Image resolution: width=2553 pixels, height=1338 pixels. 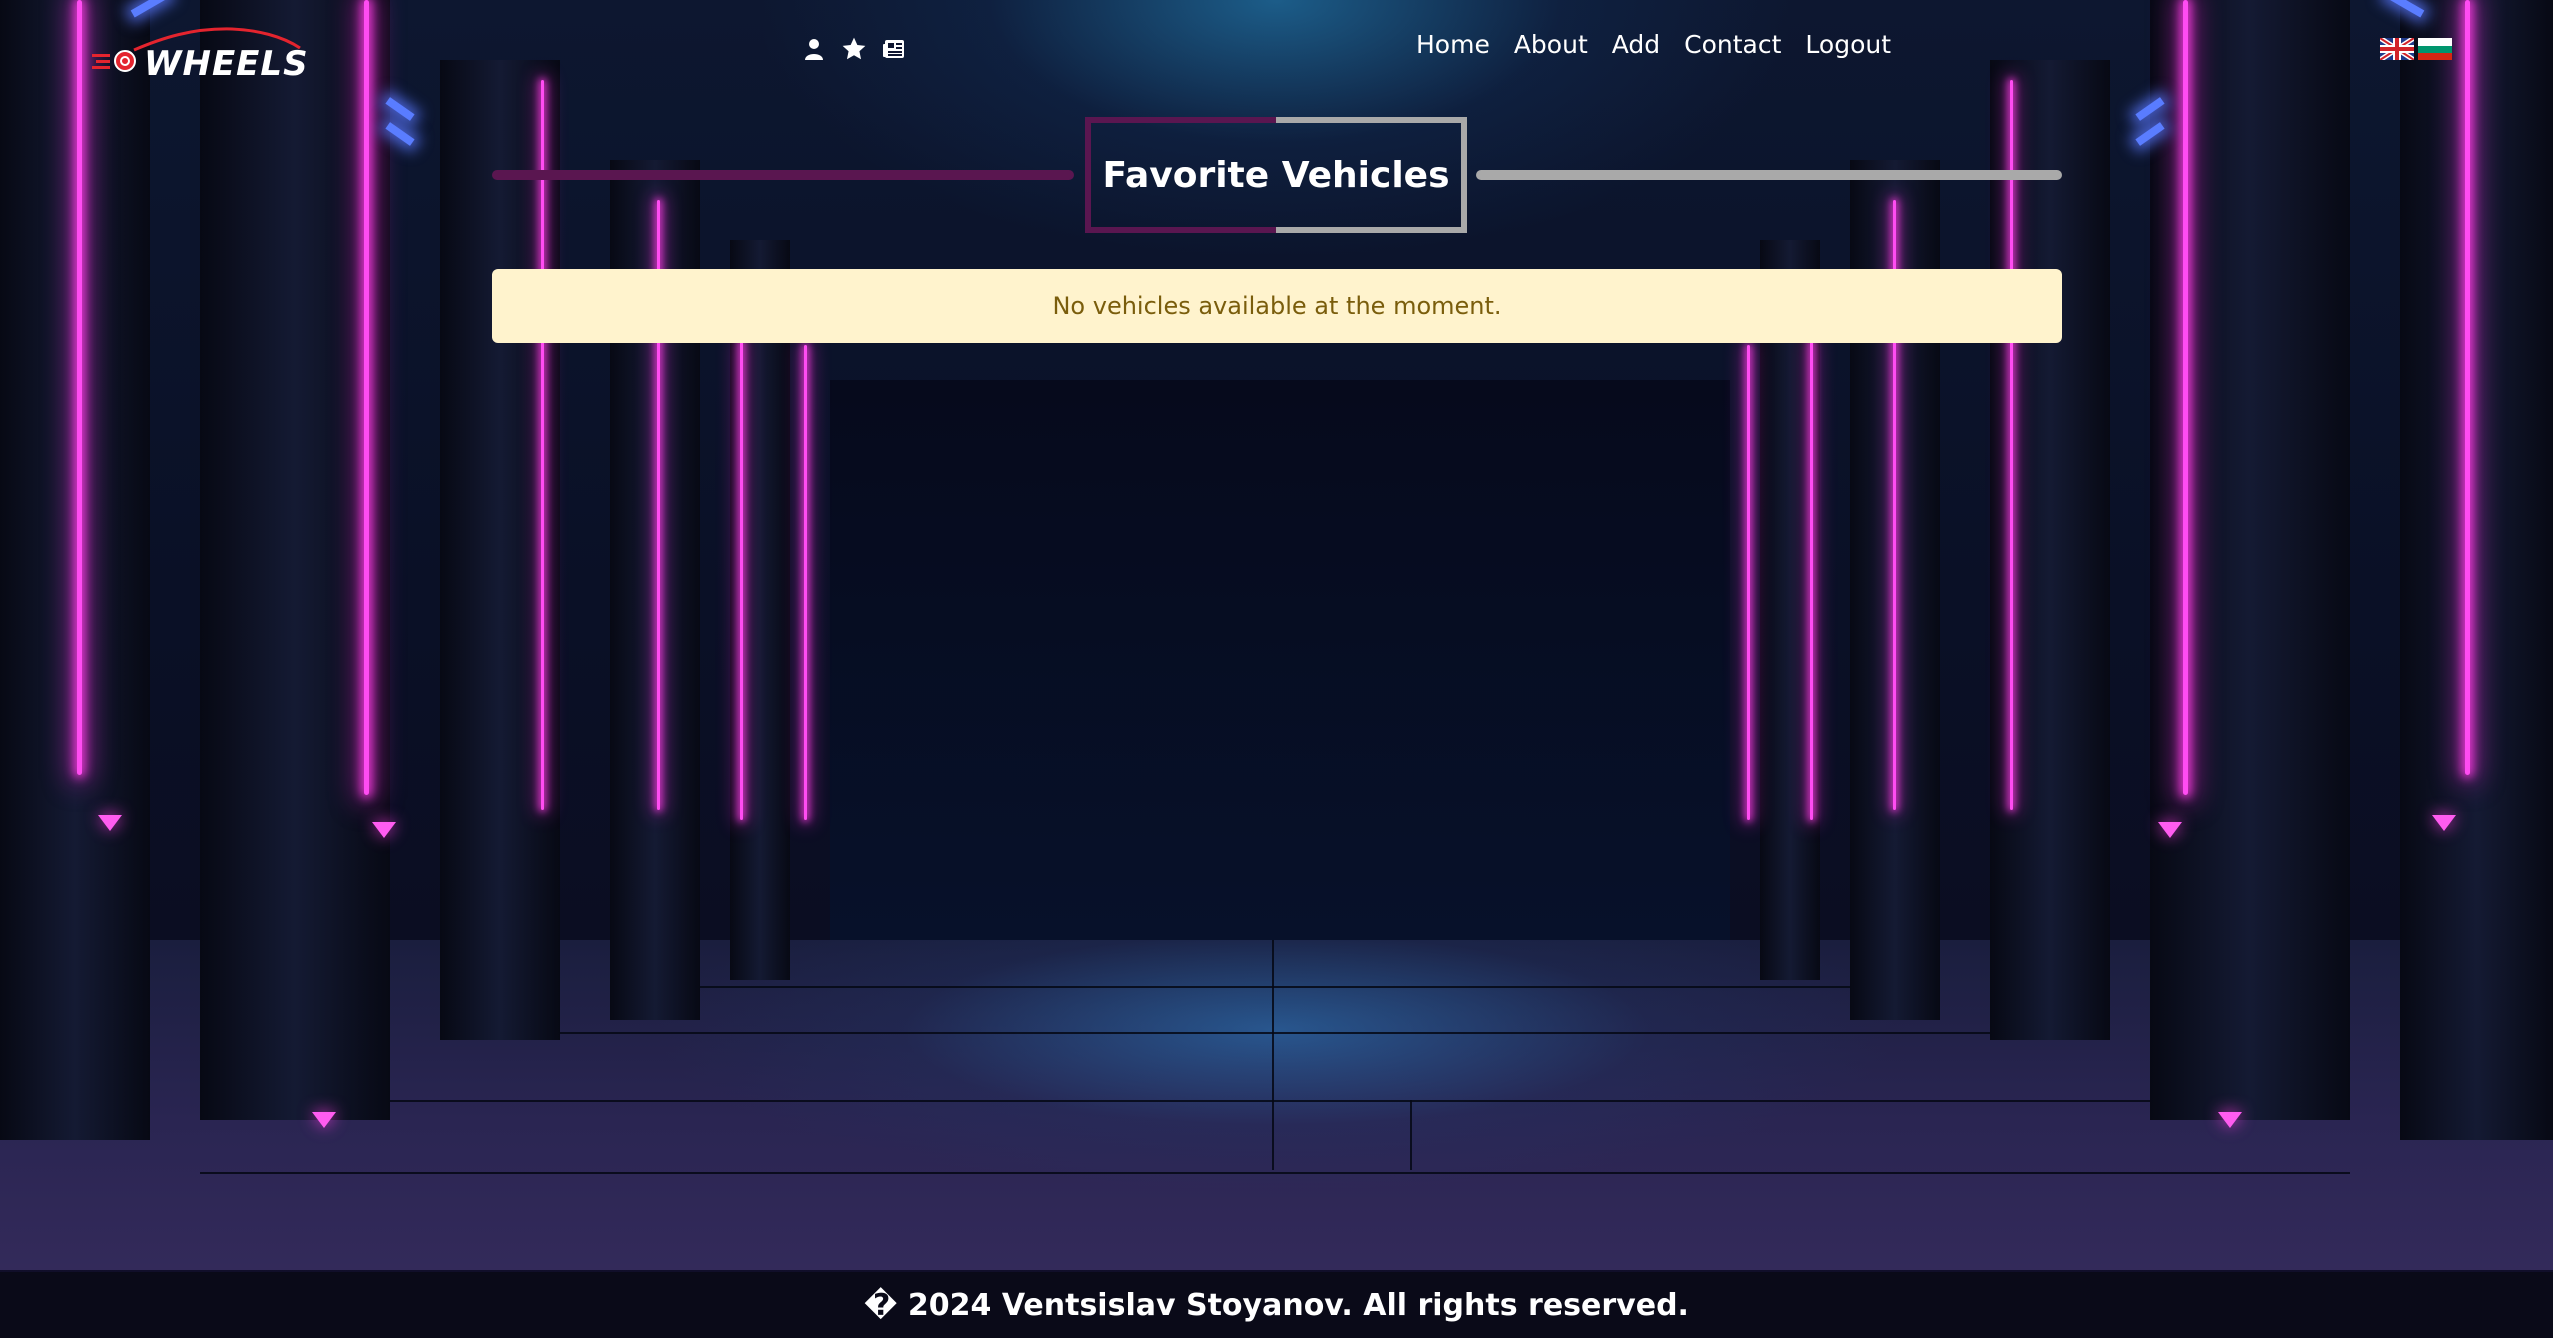 What do you see at coordinates (1769, 175) in the screenshot?
I see `title-divider-right` at bounding box center [1769, 175].